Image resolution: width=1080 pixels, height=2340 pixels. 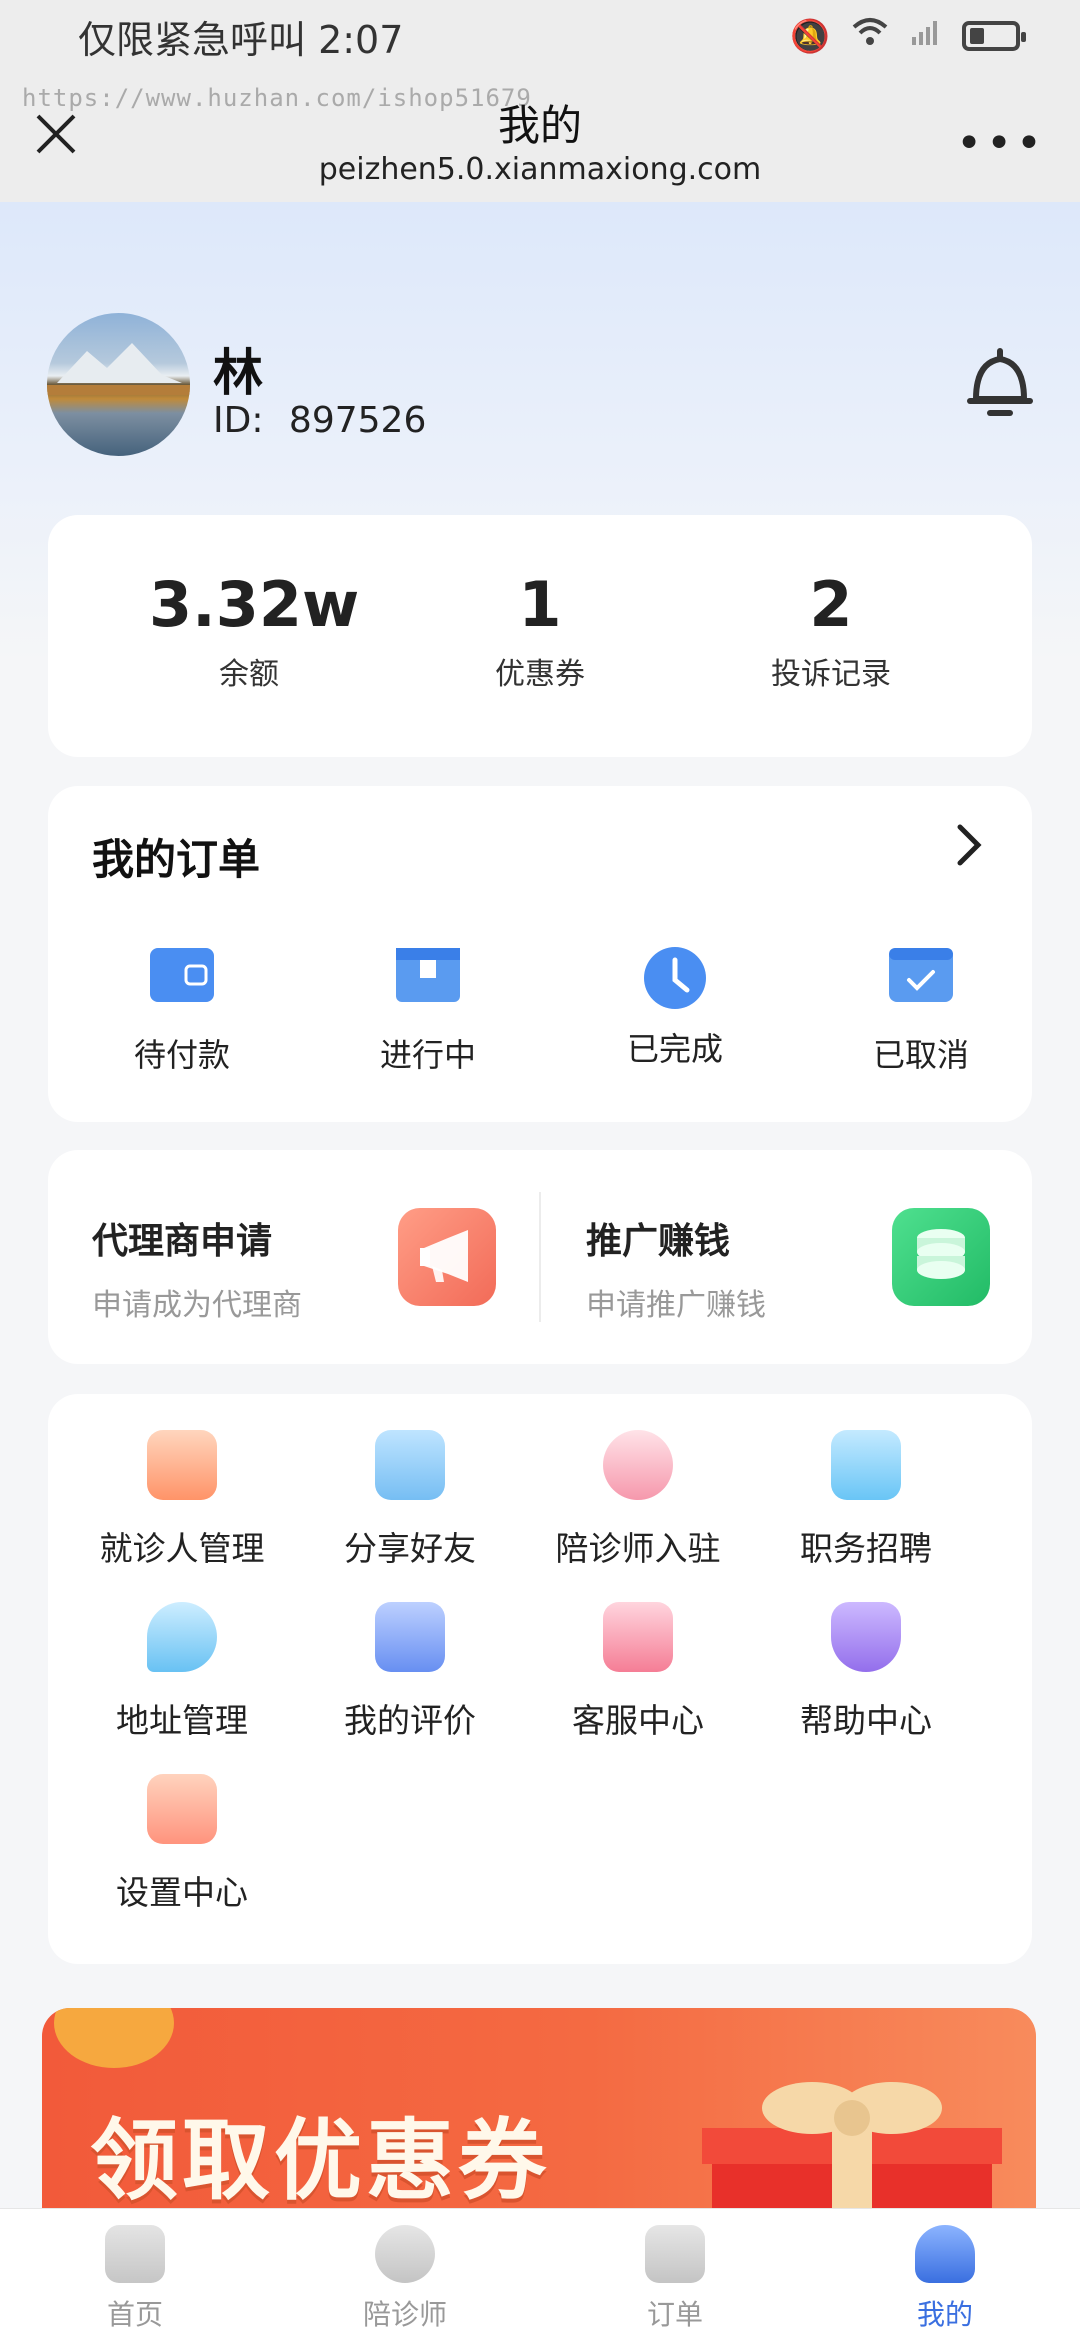 I want to click on service-label: 就诊人管理, so click(x=182, y=1548).